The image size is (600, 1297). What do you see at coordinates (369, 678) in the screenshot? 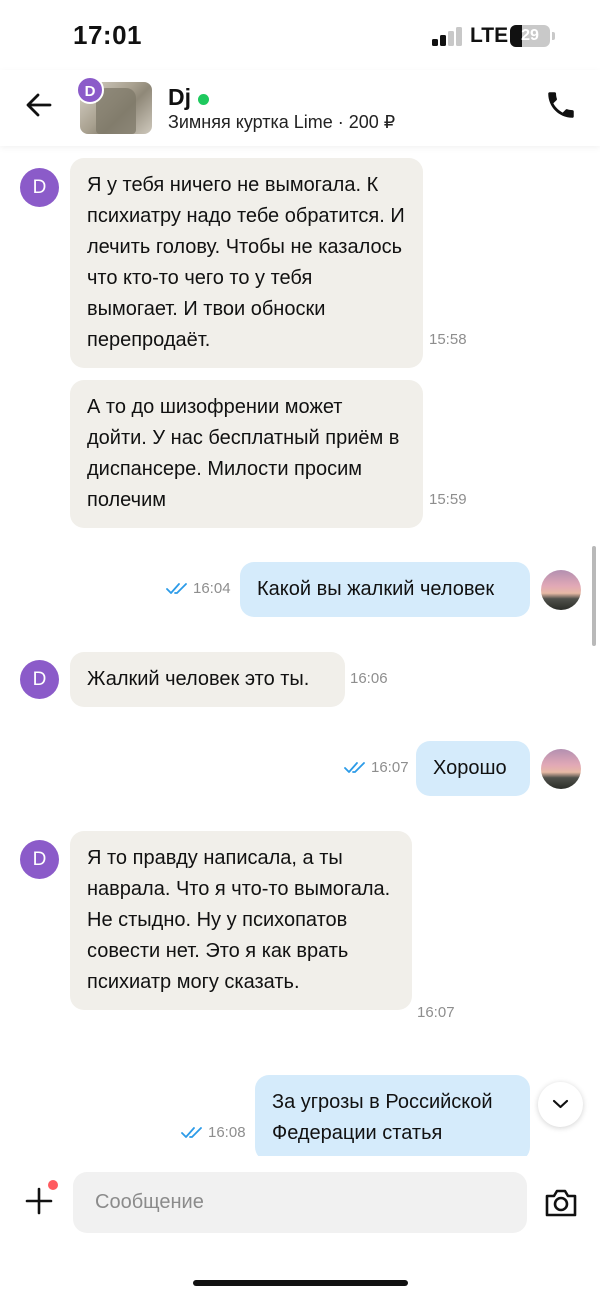
I see `message-time: 16:06` at bounding box center [369, 678].